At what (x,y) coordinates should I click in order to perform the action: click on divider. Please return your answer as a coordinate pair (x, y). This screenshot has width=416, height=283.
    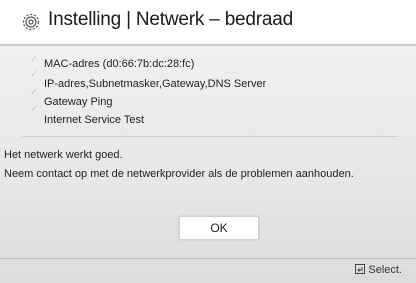
    Looking at the image, I should click on (210, 136).